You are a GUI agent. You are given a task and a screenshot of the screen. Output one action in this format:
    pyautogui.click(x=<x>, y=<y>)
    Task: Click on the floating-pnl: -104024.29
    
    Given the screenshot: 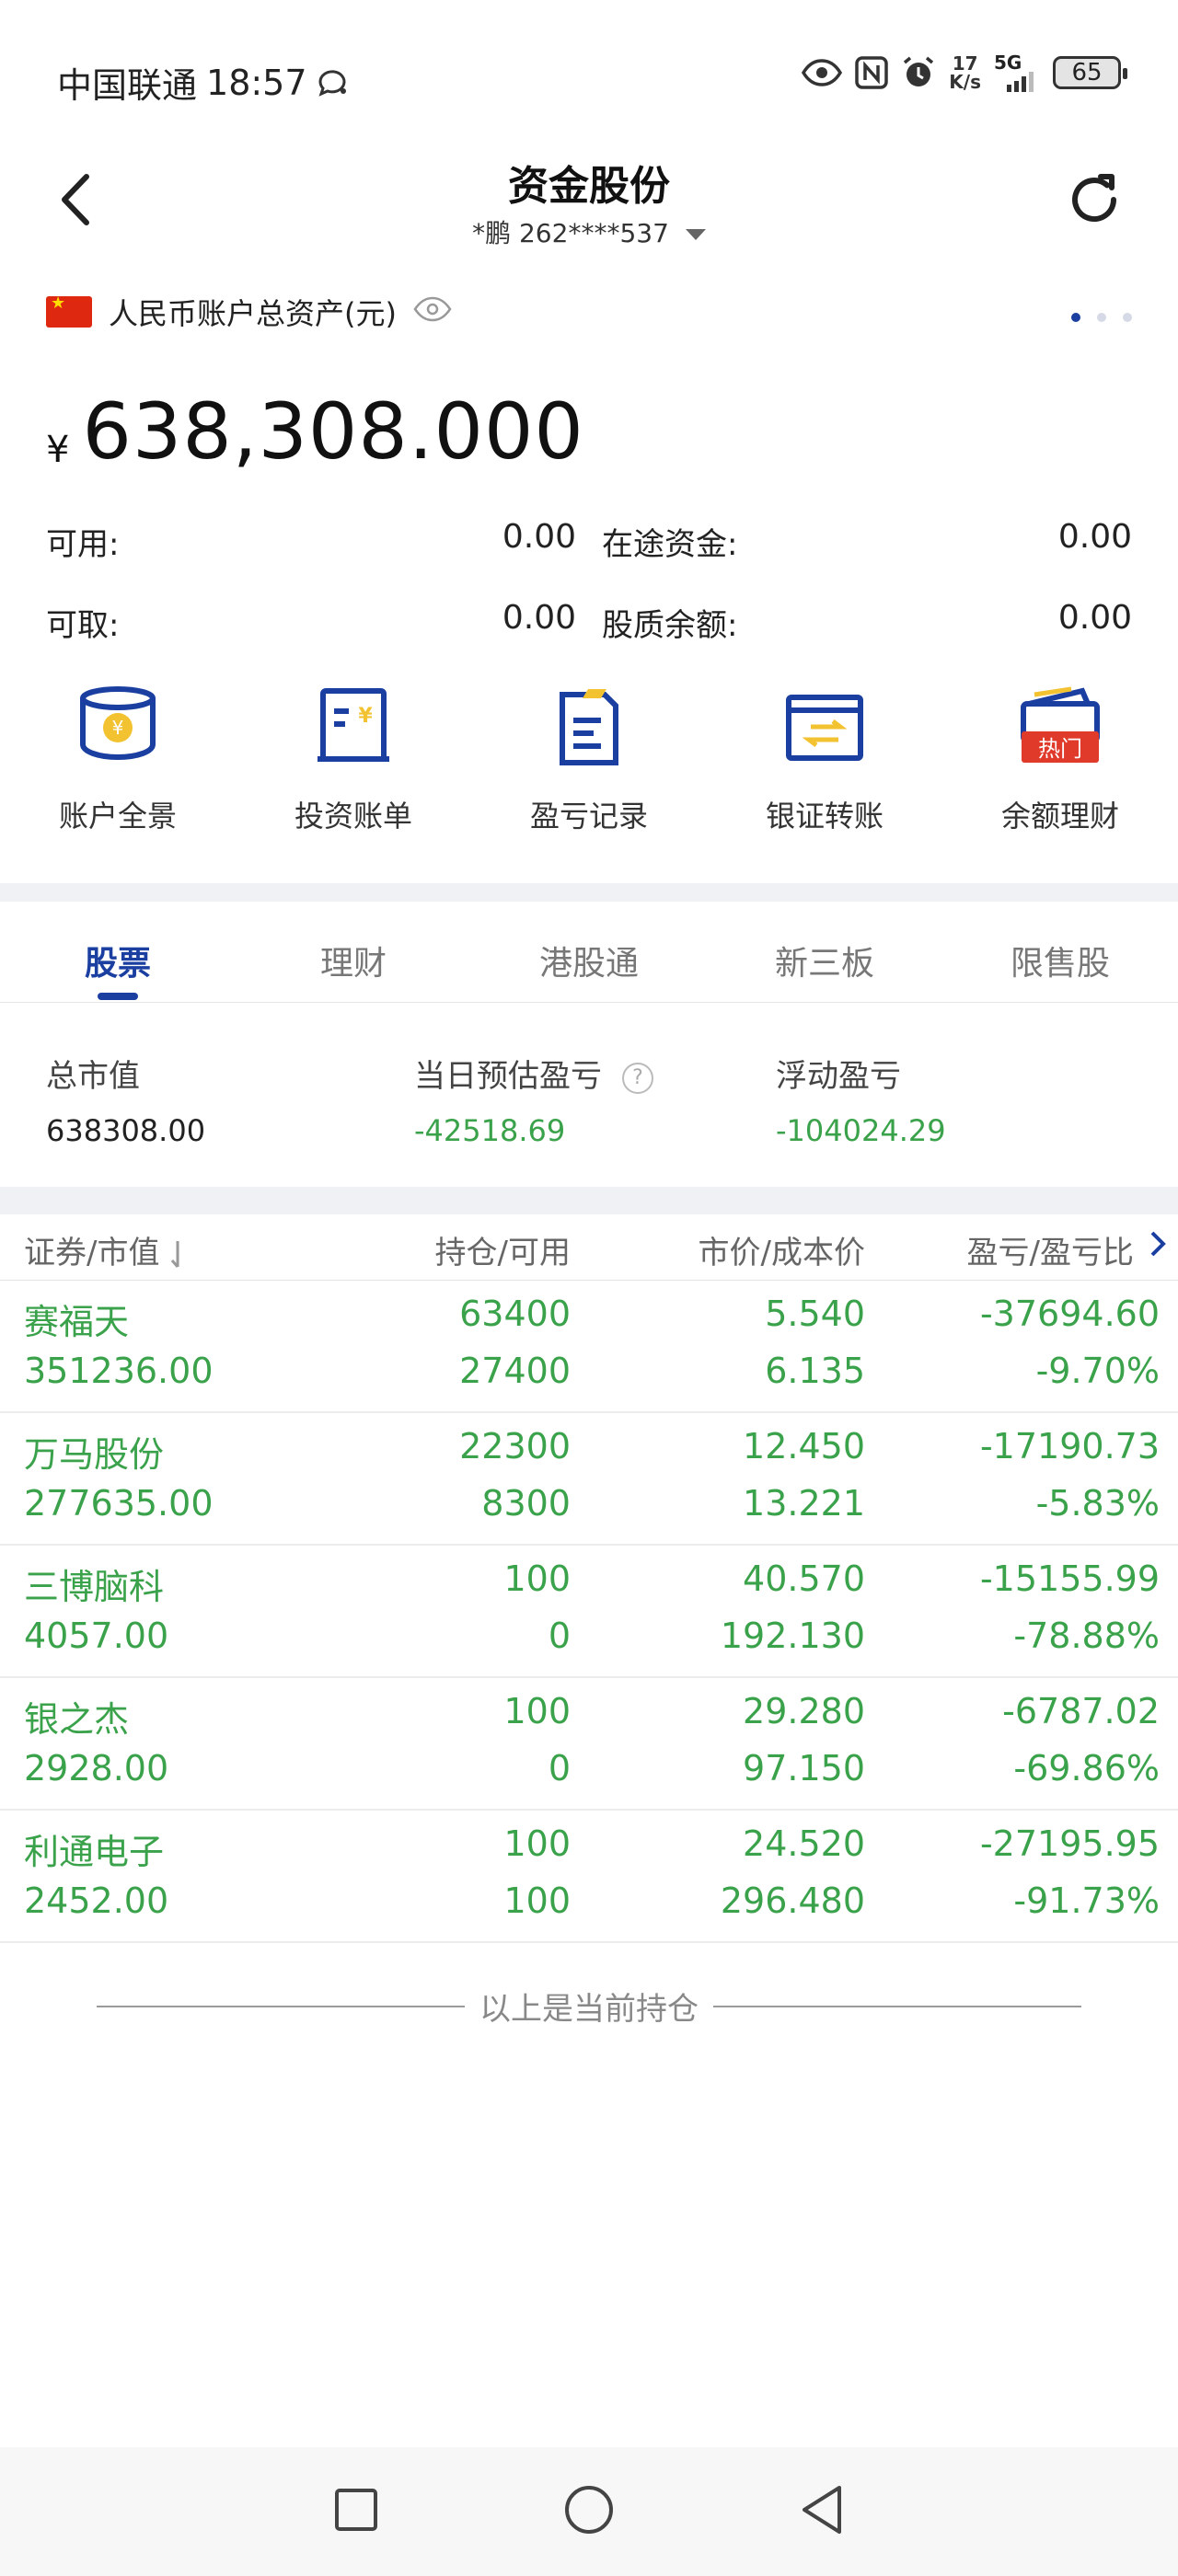 What is the action you would take?
    pyautogui.click(x=861, y=1130)
    